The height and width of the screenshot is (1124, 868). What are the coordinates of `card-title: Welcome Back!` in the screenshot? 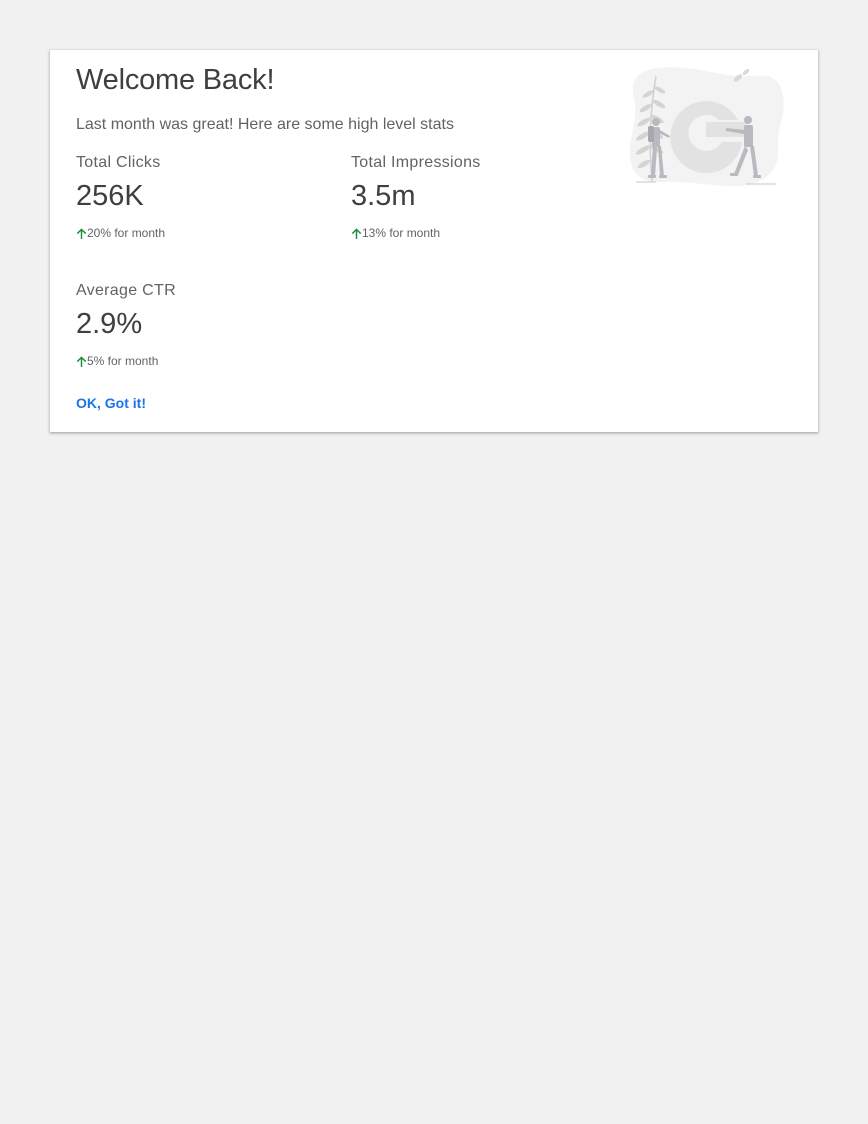 It's located at (175, 80).